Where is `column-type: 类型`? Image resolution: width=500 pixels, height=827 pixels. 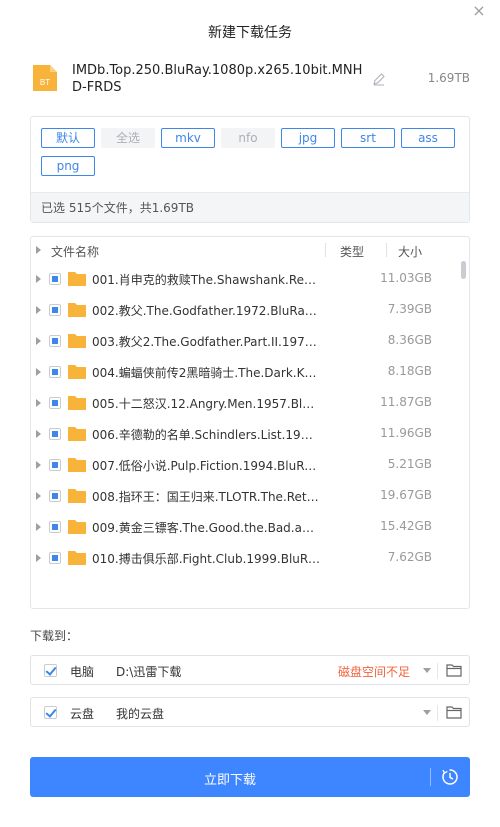 column-type: 类型 is located at coordinates (352, 251).